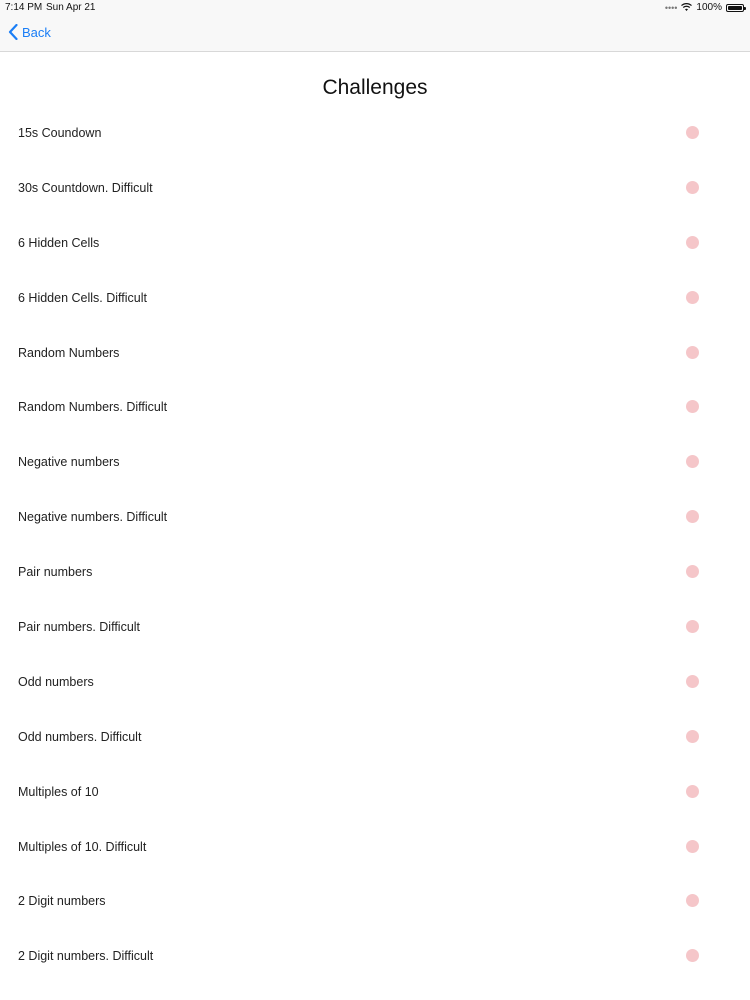 This screenshot has height=1000, width=750. I want to click on status-date: Sun Apr 21, so click(71, 7).